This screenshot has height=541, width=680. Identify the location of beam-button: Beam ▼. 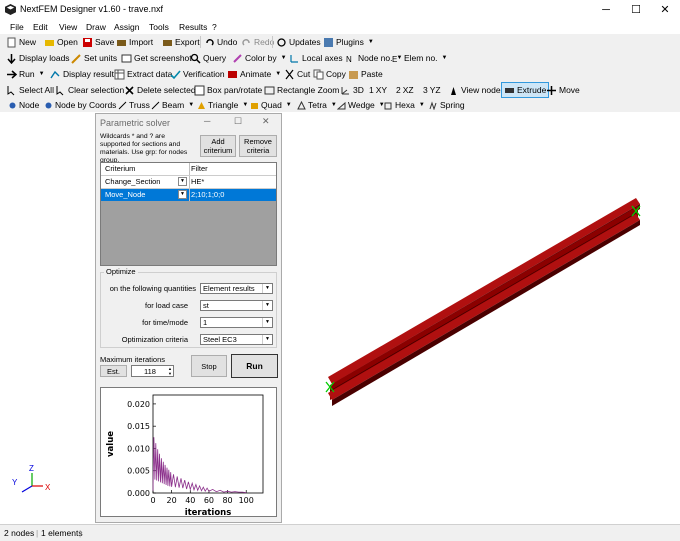
(172, 105).